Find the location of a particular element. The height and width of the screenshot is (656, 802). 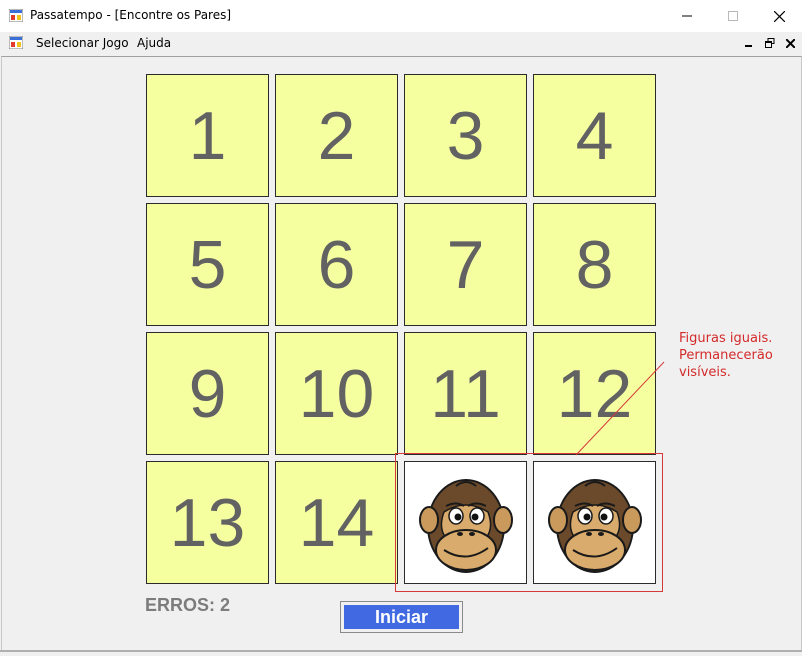

card-number: 1 is located at coordinates (207, 135).